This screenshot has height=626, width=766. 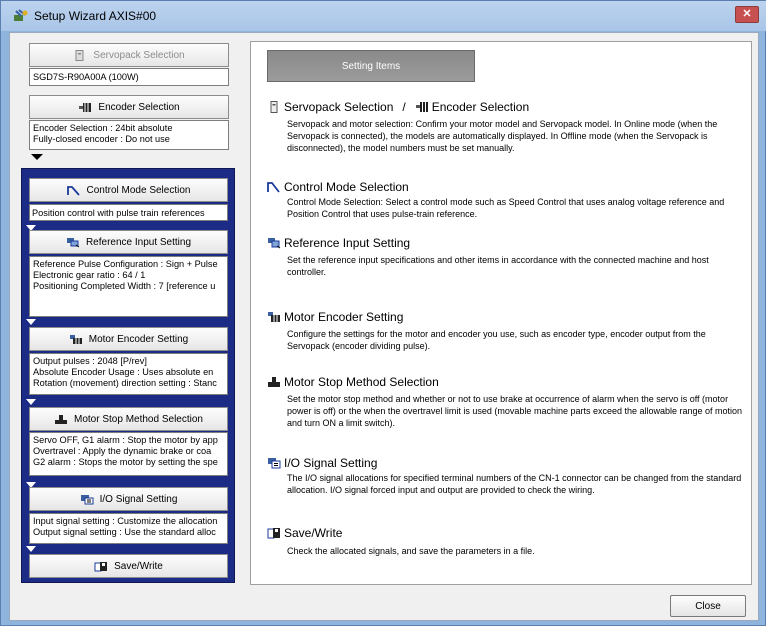 What do you see at coordinates (21, 15) in the screenshot?
I see `wizard-icon` at bounding box center [21, 15].